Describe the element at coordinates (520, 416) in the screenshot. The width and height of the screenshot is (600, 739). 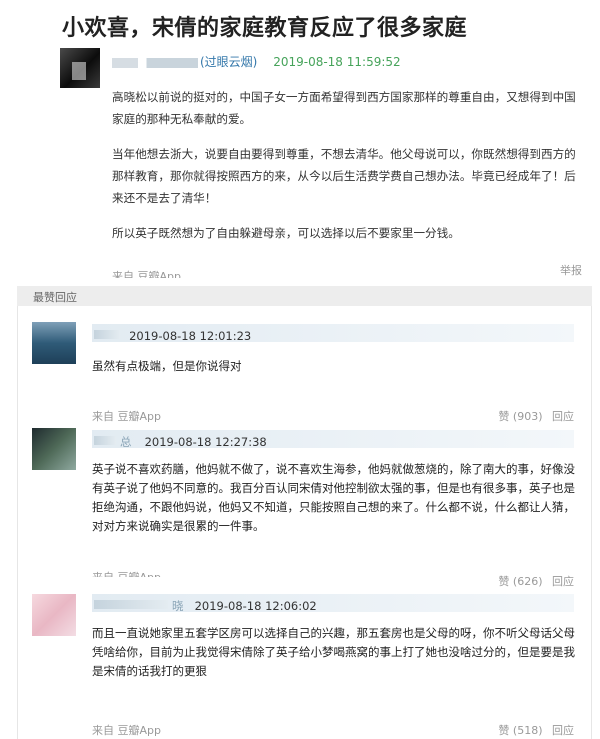
I see `like-button: 赞 (903)` at that location.